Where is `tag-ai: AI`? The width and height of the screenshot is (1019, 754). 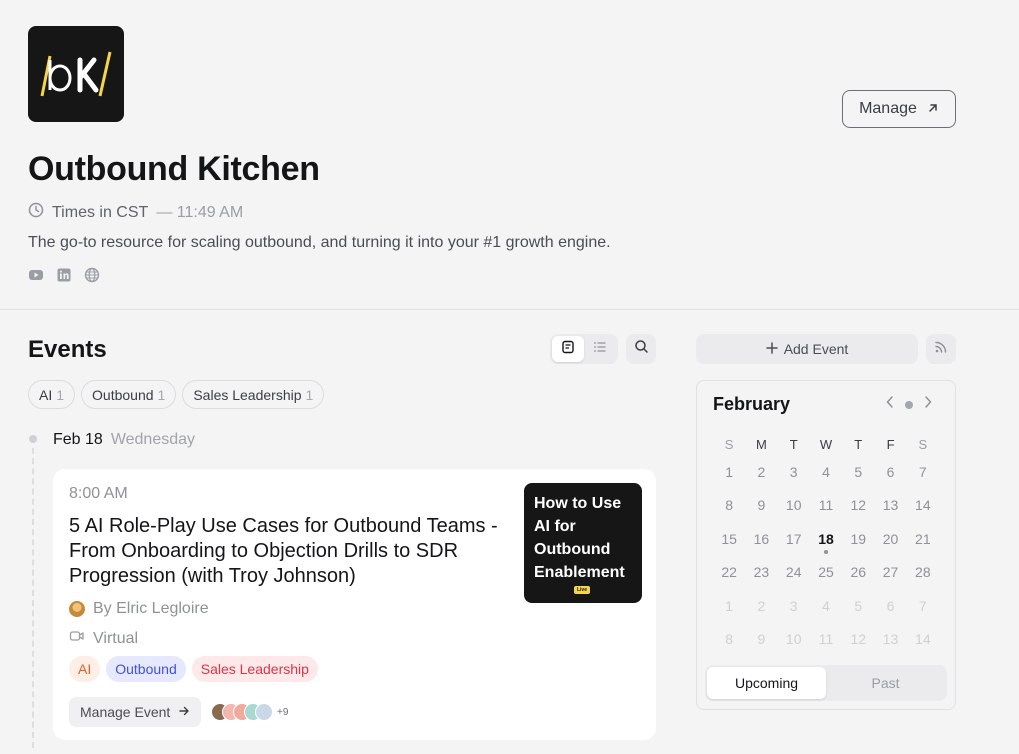
tag-ai: AI is located at coordinates (85, 669).